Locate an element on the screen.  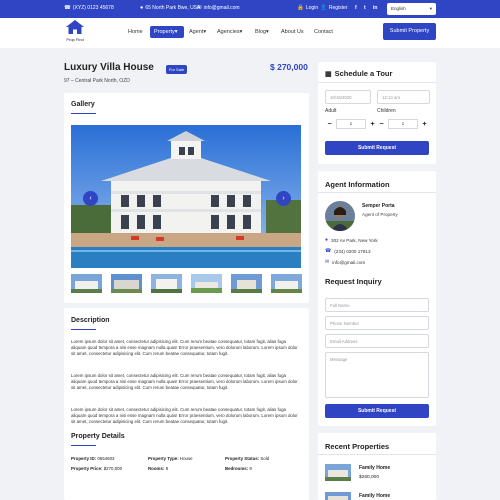
detail-key: Rooms: is located at coordinates (156, 468).